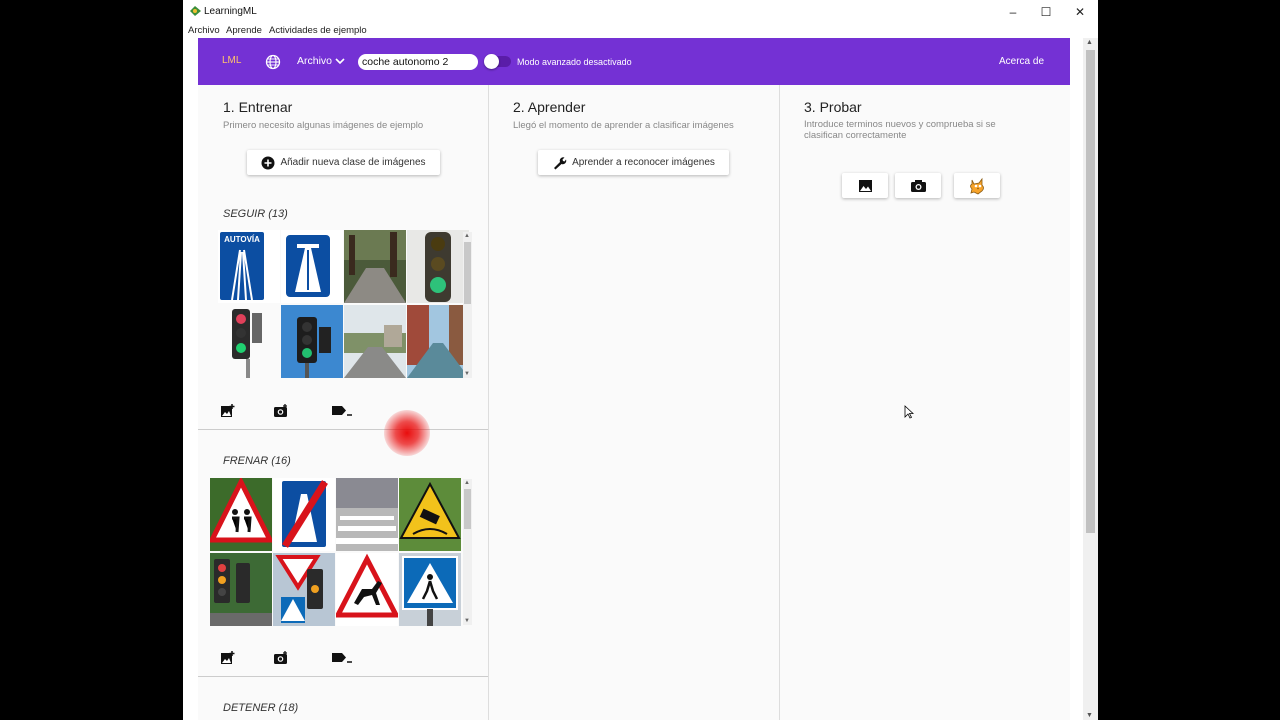  I want to click on menu-aprende: Aprende, so click(244, 30).